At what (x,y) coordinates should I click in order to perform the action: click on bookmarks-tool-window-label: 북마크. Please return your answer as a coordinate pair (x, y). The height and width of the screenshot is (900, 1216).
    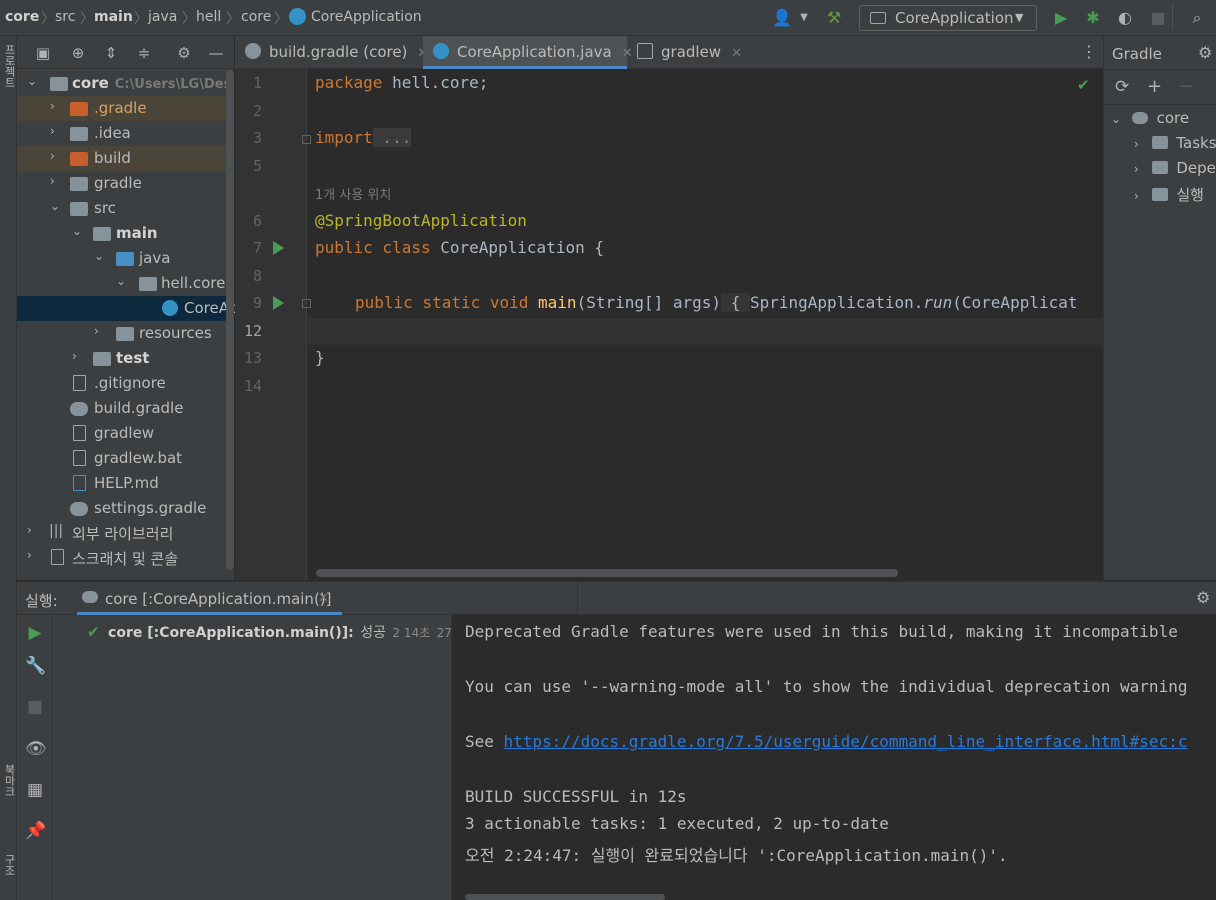
    Looking at the image, I should click on (9, 780).